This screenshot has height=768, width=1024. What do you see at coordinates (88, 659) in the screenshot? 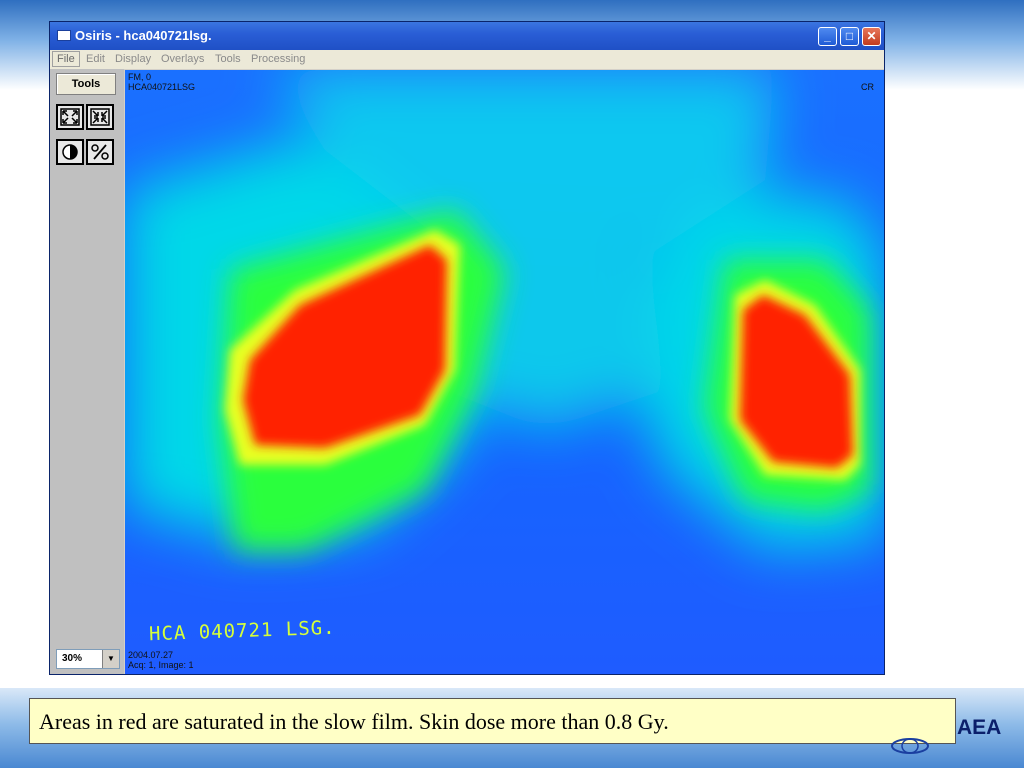
I see `zoom-select: 30% ▼` at bounding box center [88, 659].